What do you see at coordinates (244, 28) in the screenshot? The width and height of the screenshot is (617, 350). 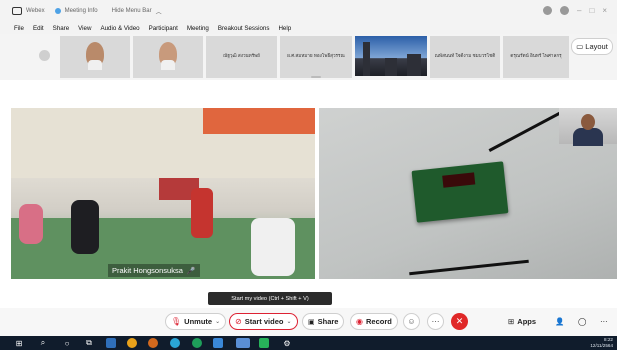 I see `menu-breakout-sessions: Breakout Sessions` at bounding box center [244, 28].